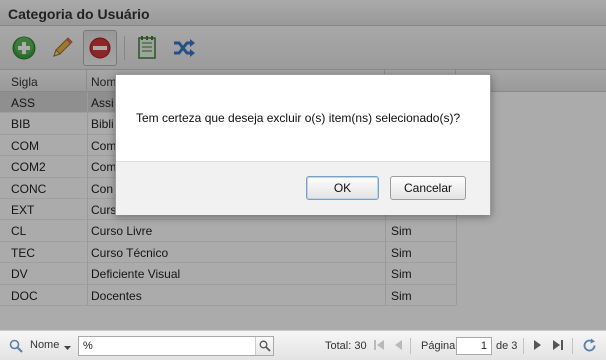 Image resolution: width=606 pixels, height=360 pixels. What do you see at coordinates (558, 346) in the screenshot?
I see `last-page-icon` at bounding box center [558, 346].